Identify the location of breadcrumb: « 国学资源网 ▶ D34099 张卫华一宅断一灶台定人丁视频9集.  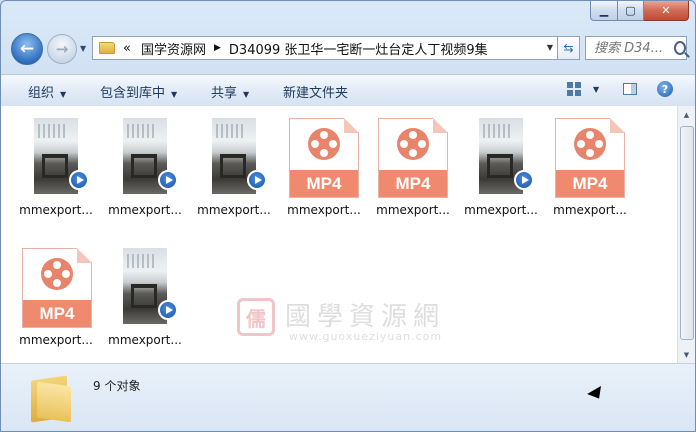
(305, 48).